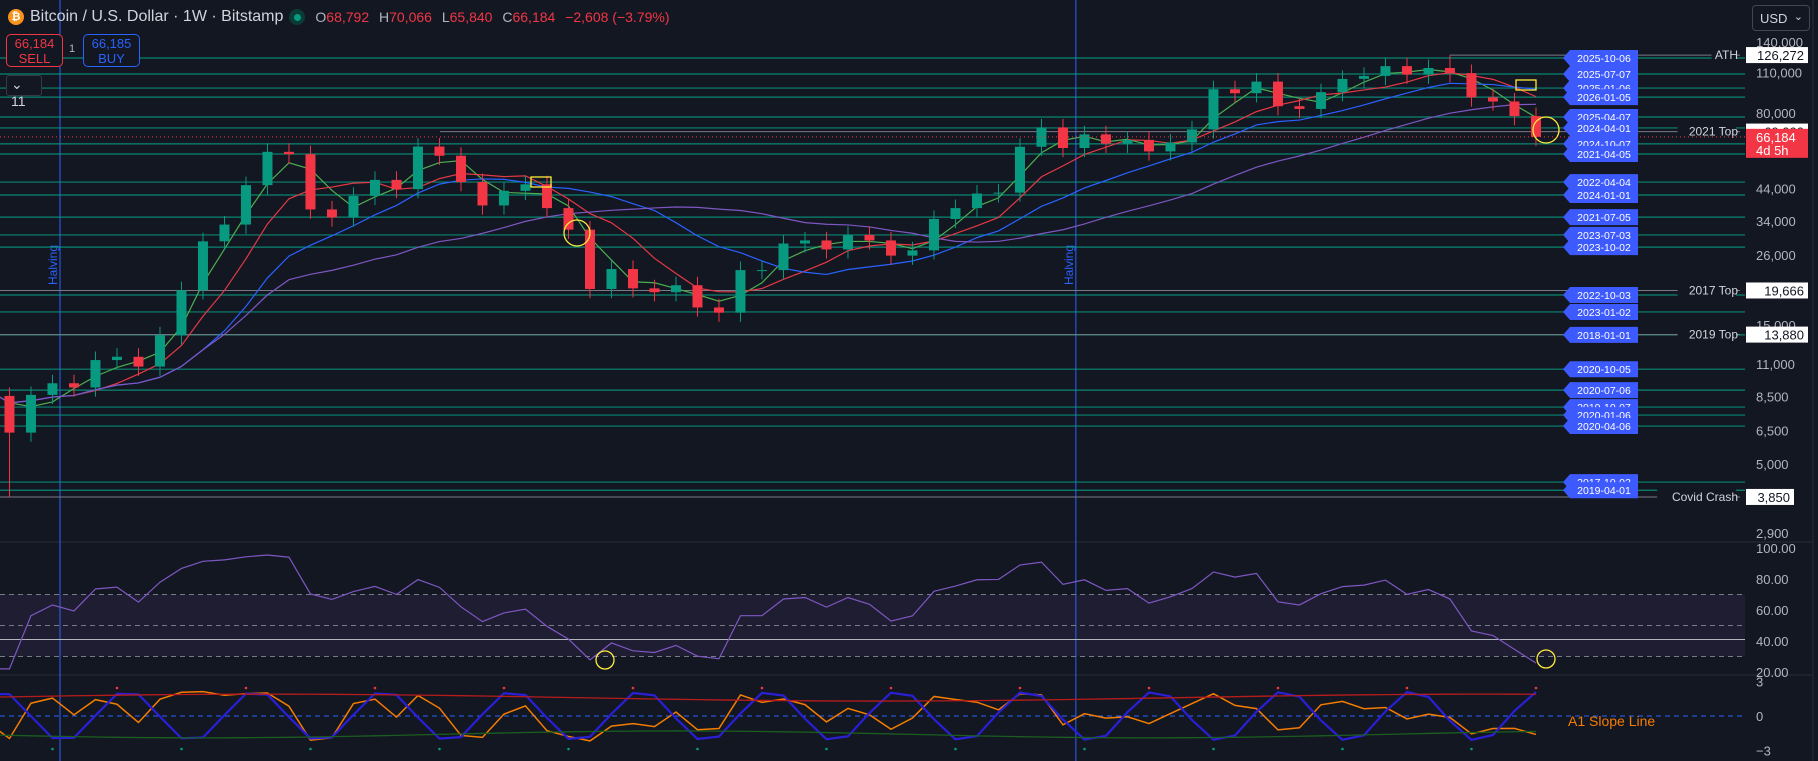 Image resolution: width=1818 pixels, height=761 pixels. Describe the element at coordinates (1772, 464) in the screenshot. I see `price-axis-tick: 5,000` at that location.